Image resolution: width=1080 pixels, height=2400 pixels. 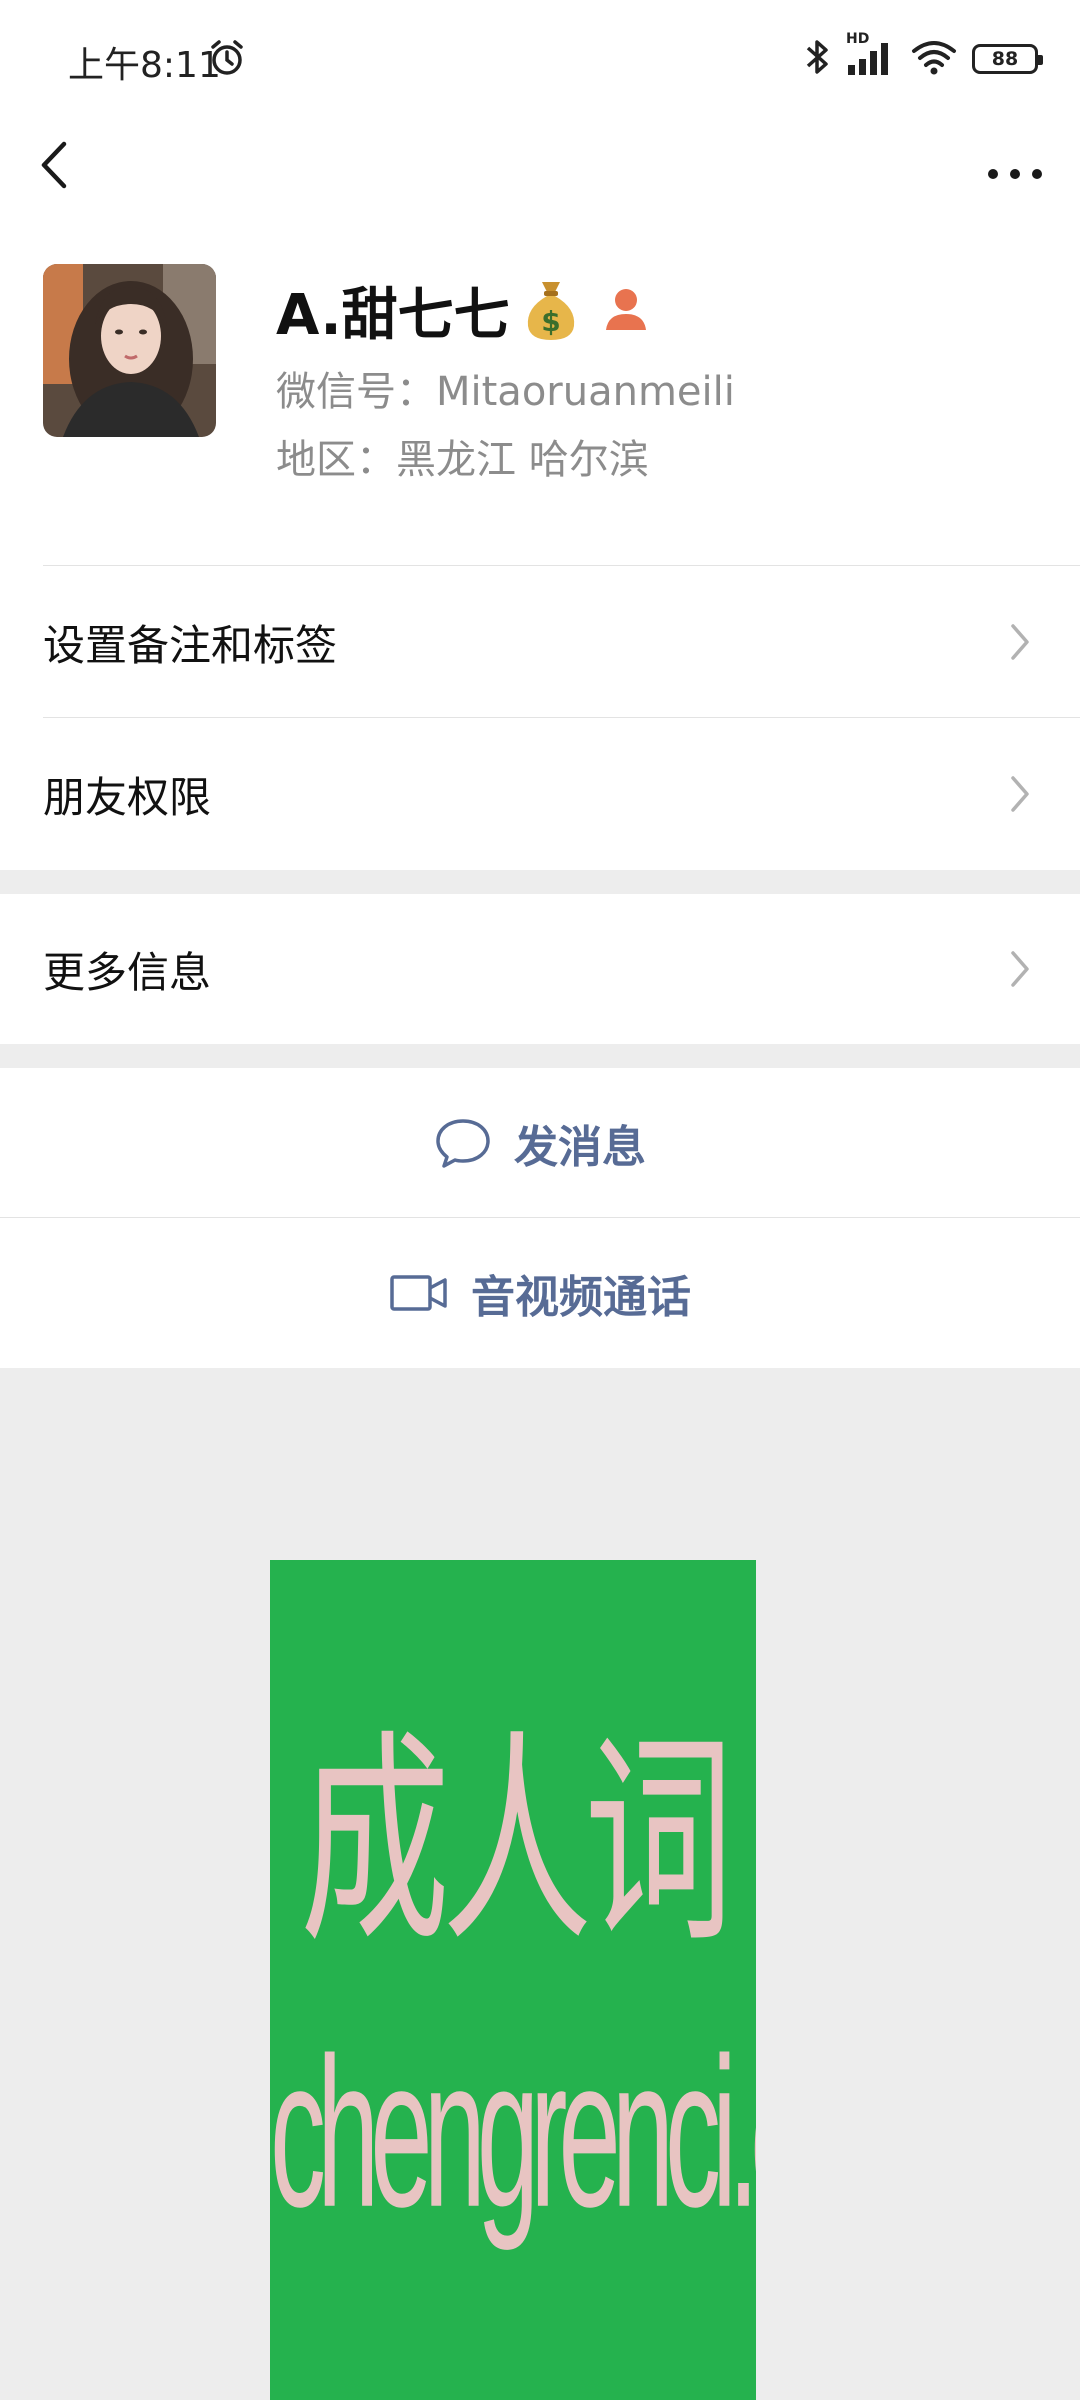 I want to click on avatar, so click(x=129, y=350).